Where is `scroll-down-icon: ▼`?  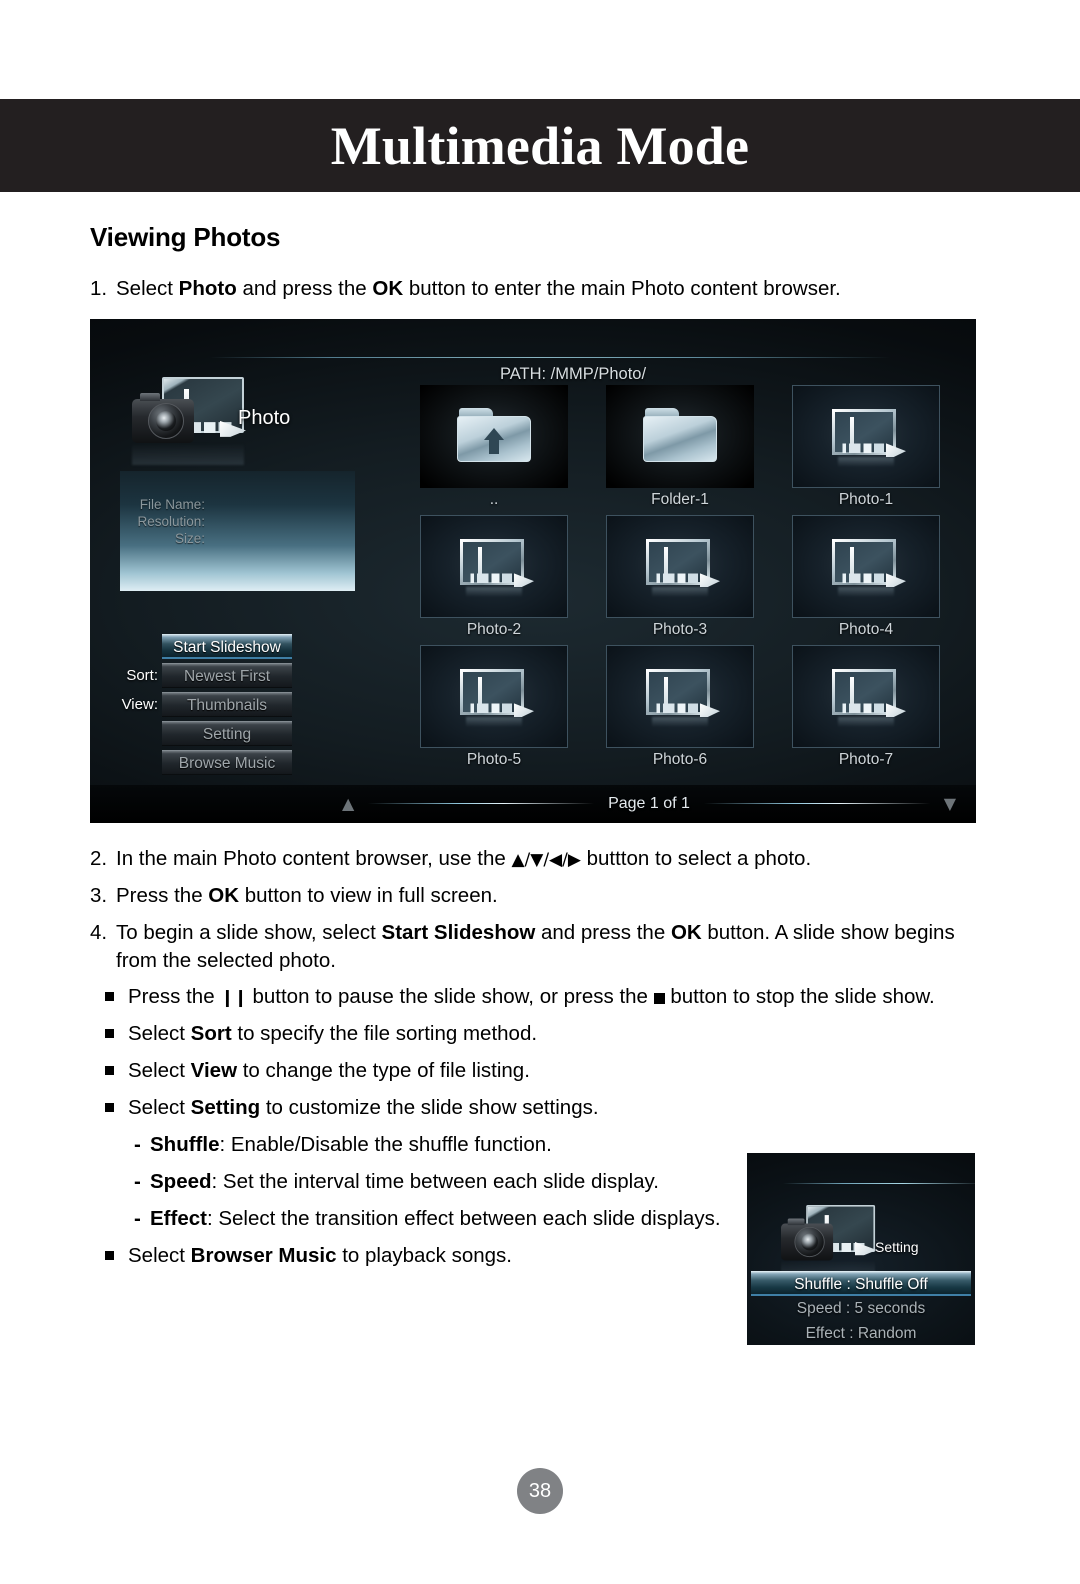
scroll-down-icon: ▼ is located at coordinates (950, 803).